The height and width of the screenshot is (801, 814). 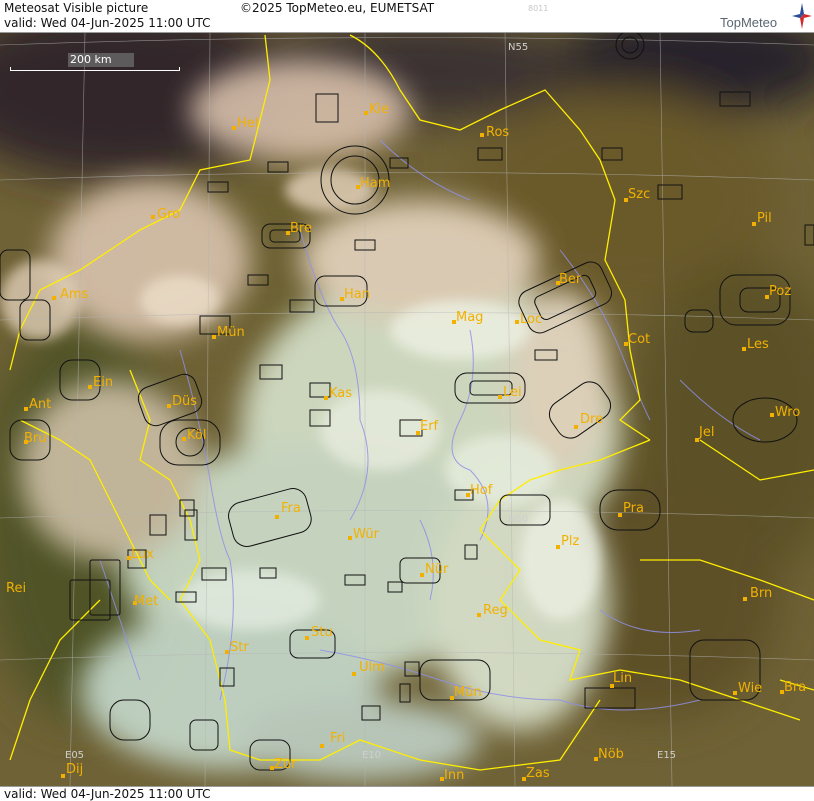 What do you see at coordinates (764, 218) in the screenshot?
I see `city-label-pil: Pil` at bounding box center [764, 218].